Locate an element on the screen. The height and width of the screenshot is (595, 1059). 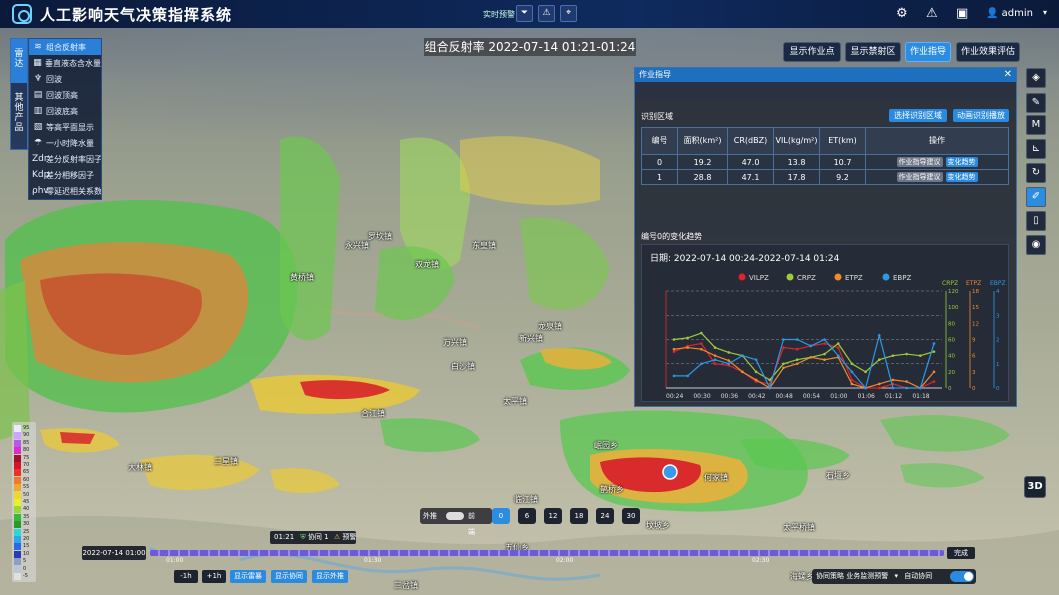
step-button-24: 24 is located at coordinates (605, 516).